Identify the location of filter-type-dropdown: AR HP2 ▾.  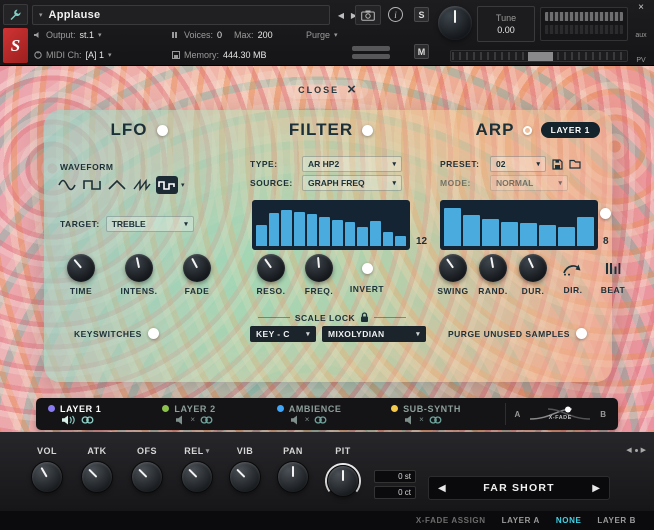
(352, 164).